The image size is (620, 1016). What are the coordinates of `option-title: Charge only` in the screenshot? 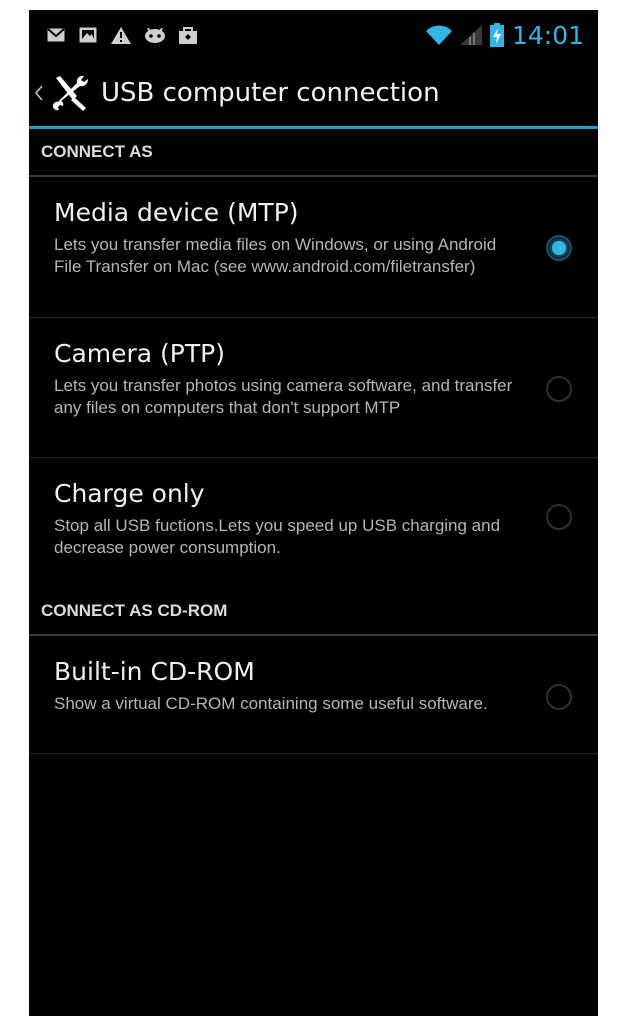 It's located at (129, 493).